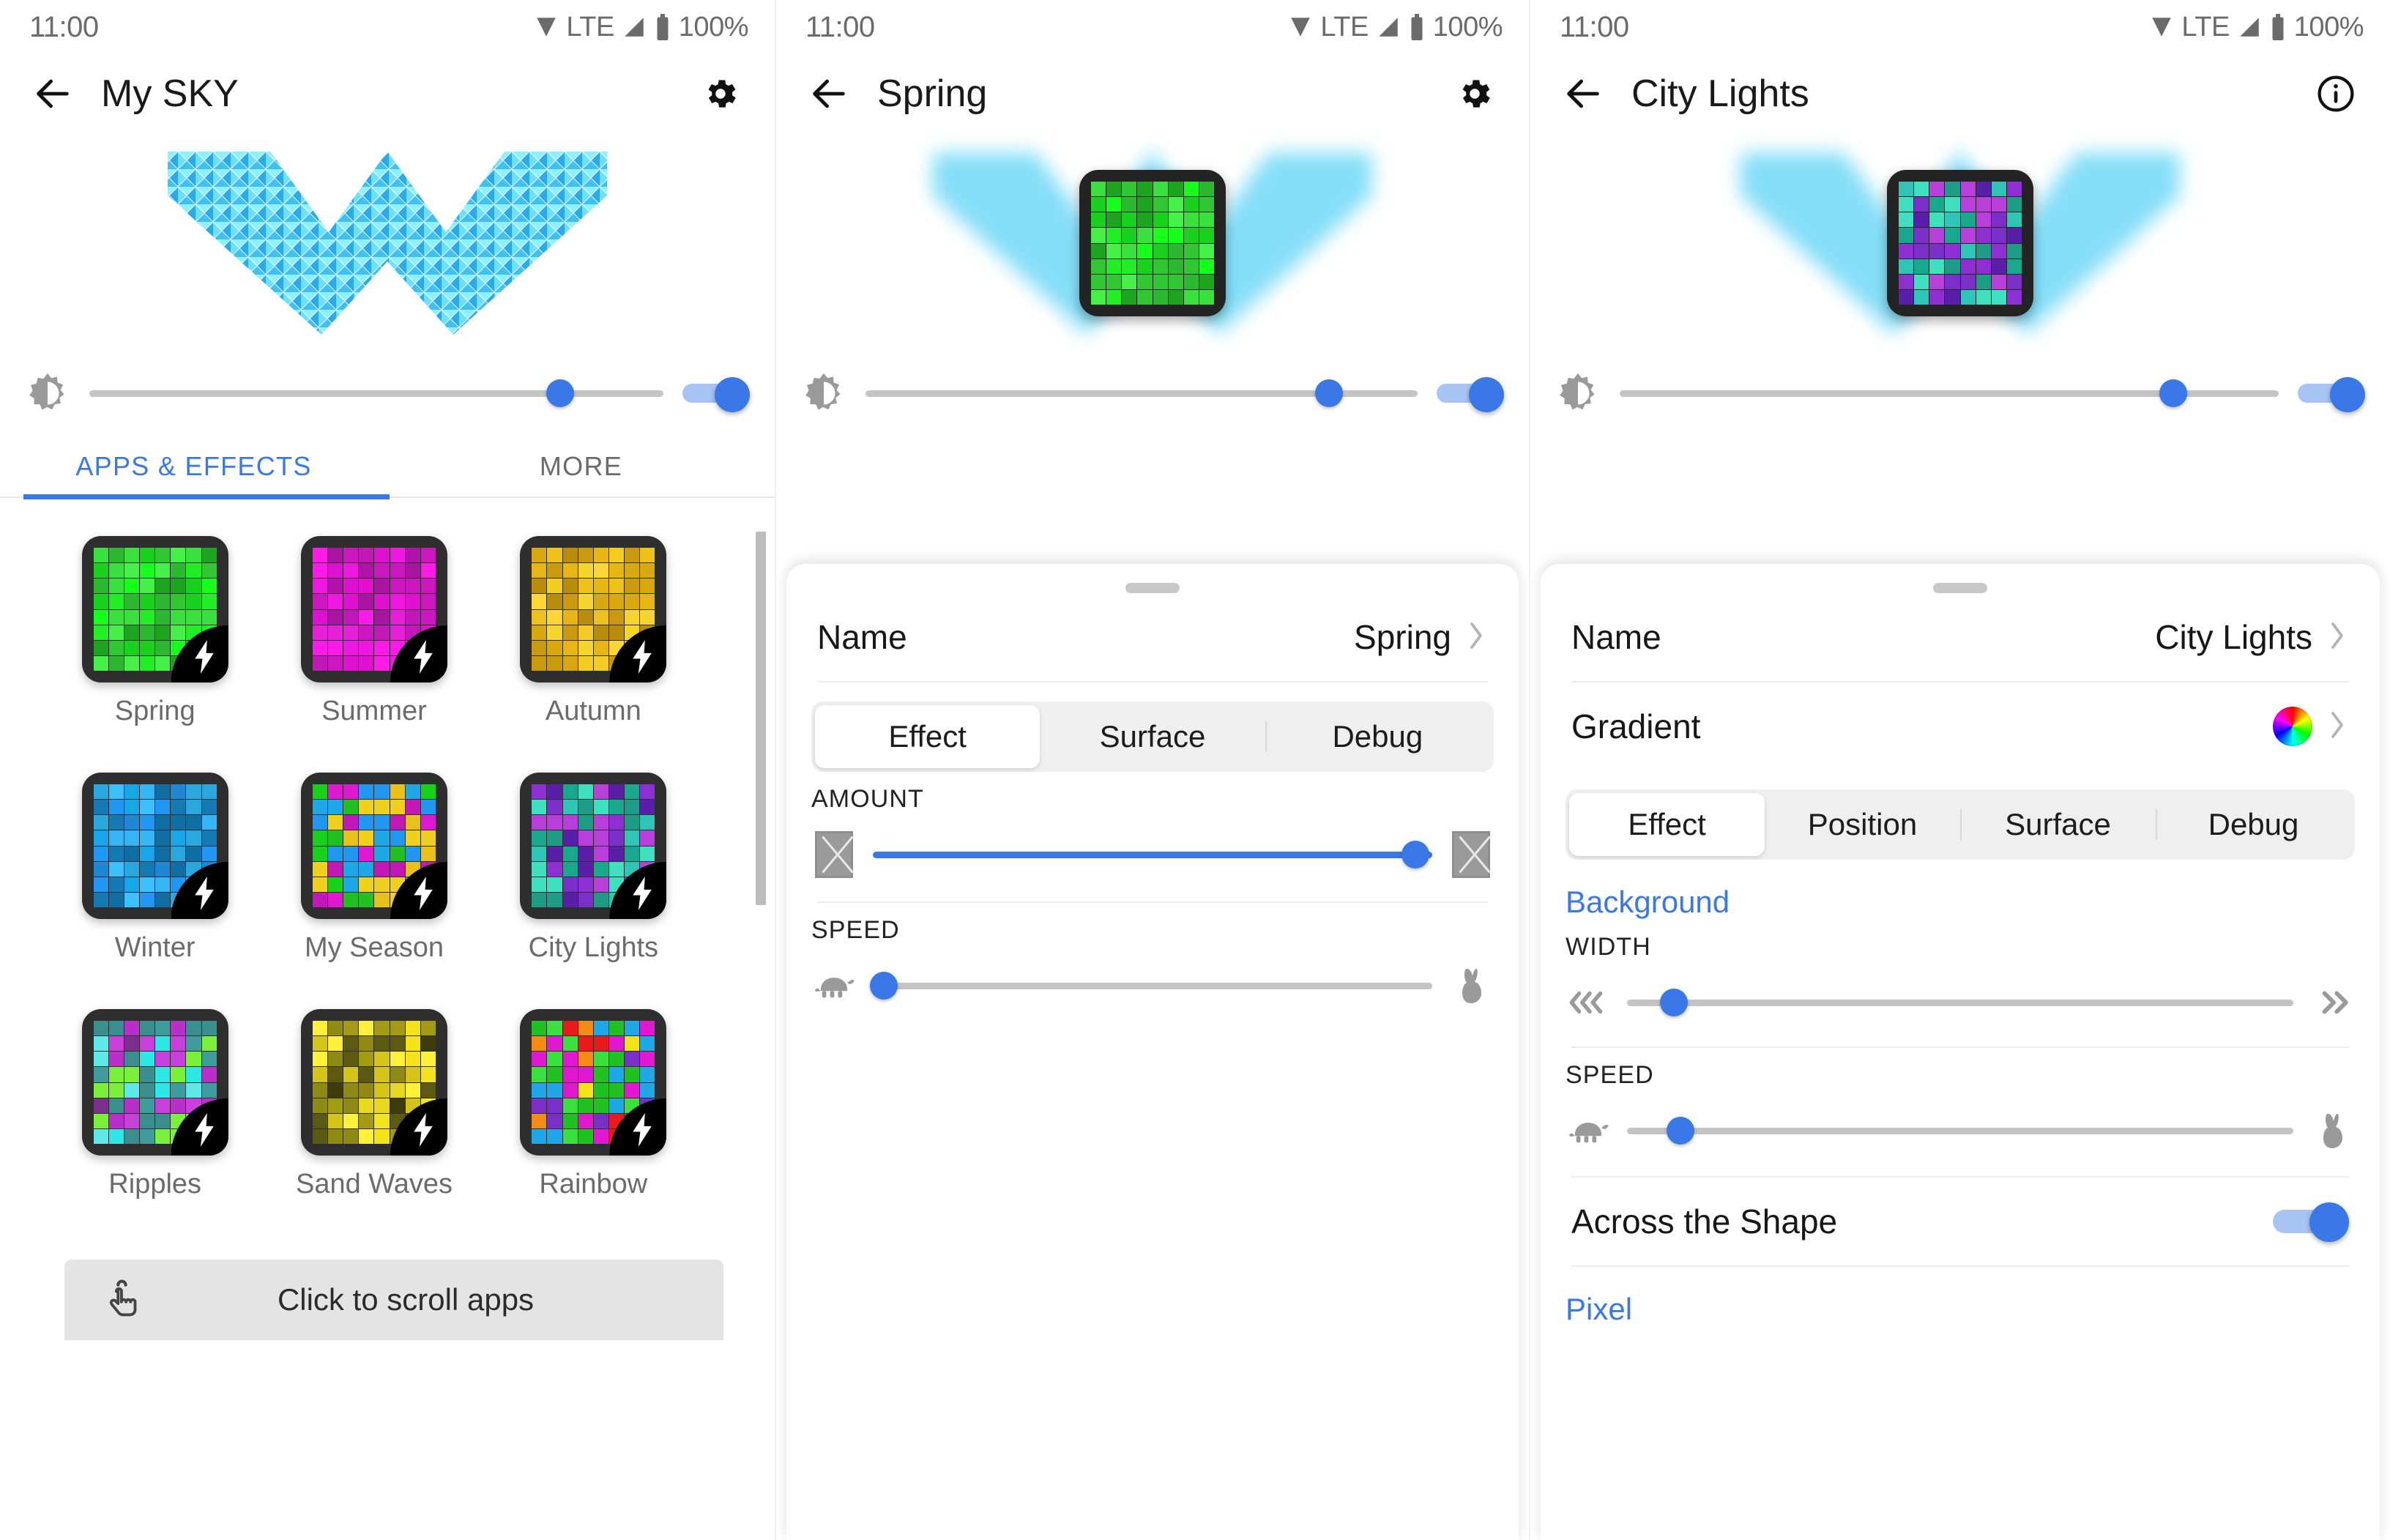  I want to click on app-tile-spring: Spring, so click(154, 631).